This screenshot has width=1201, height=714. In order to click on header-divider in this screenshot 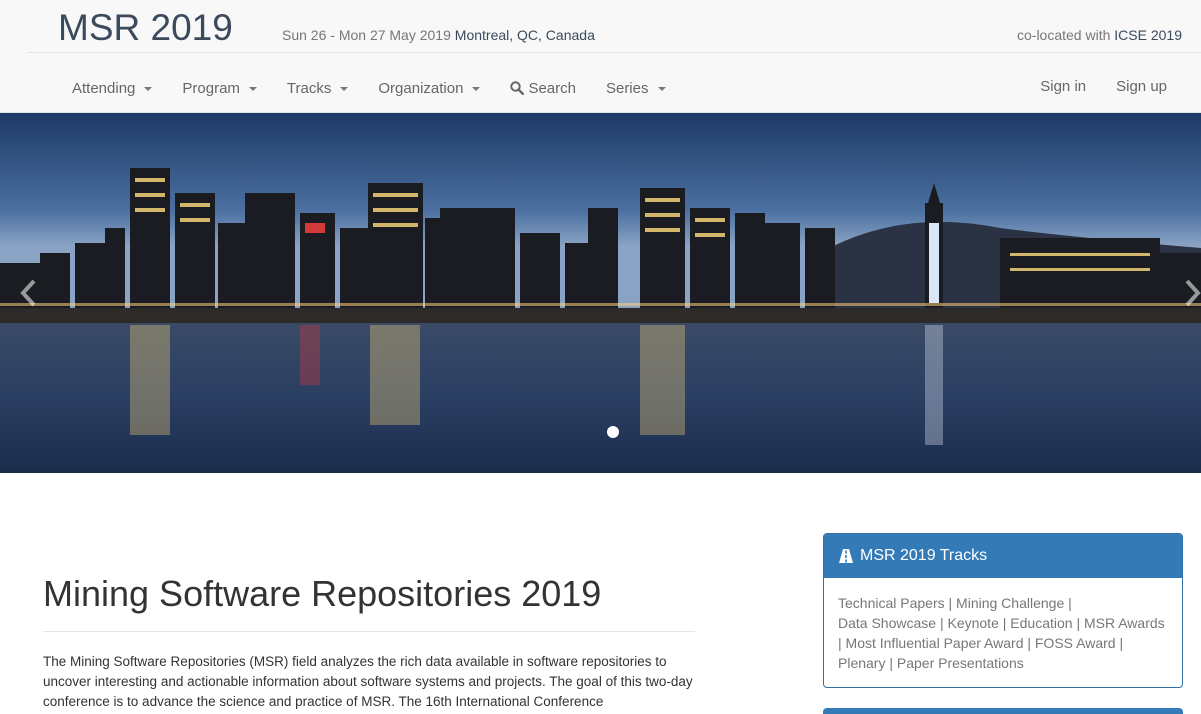, I will do `click(614, 52)`.